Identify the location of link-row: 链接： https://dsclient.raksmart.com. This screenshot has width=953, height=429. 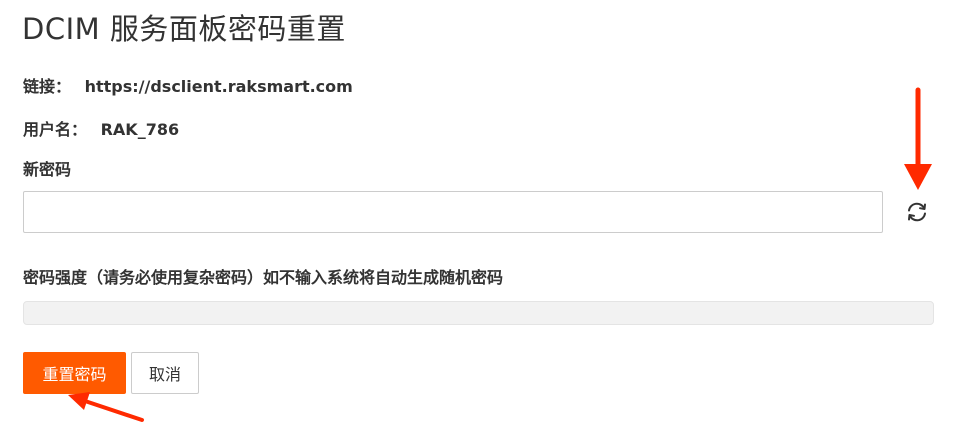
(188, 85).